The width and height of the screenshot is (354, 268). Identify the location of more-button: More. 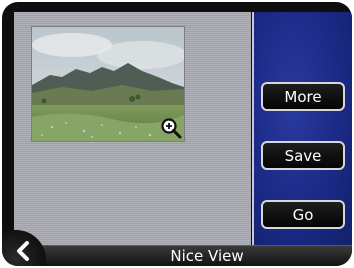
(303, 96).